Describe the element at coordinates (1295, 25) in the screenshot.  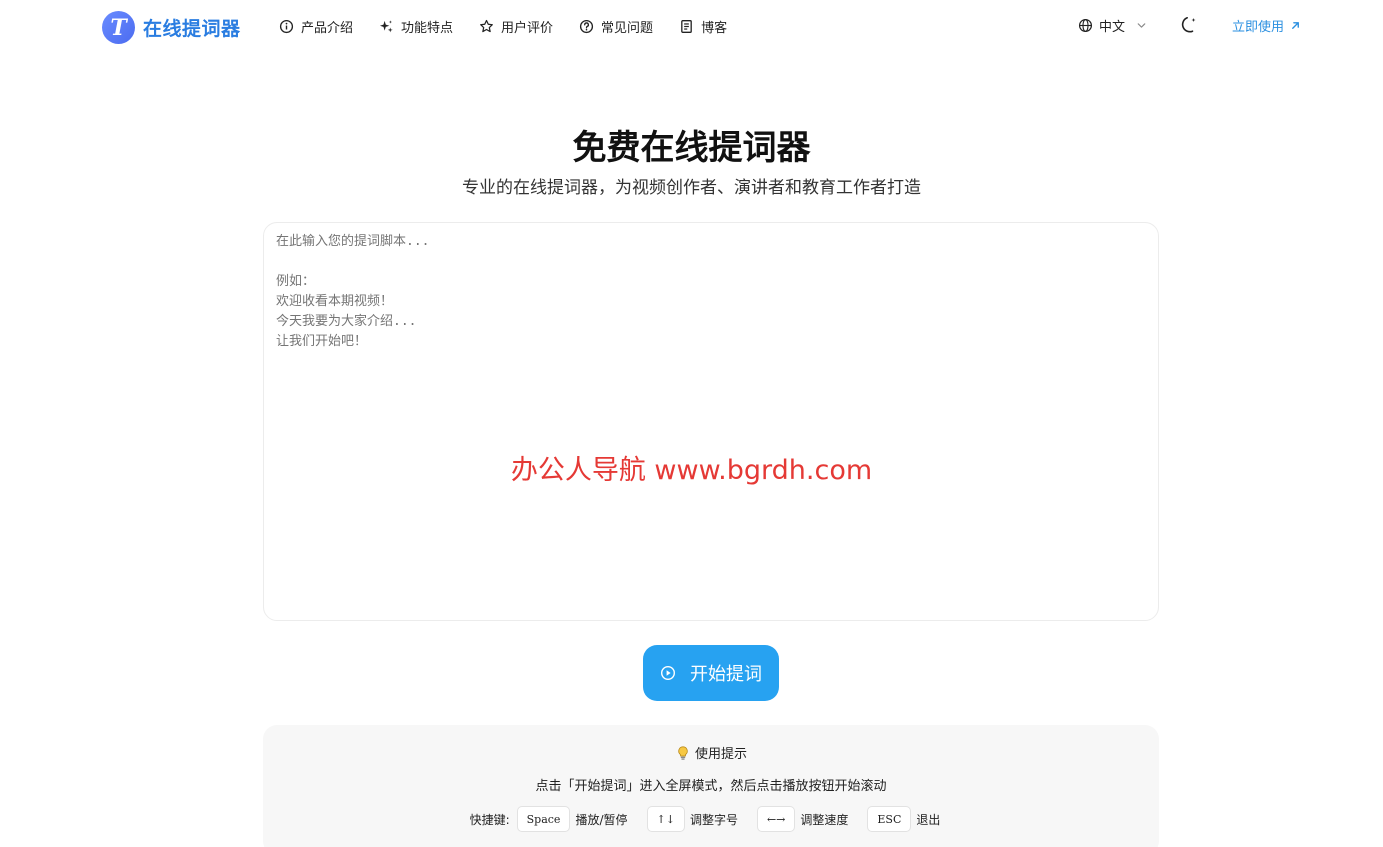
I see `arrow-up-right-icon` at that location.